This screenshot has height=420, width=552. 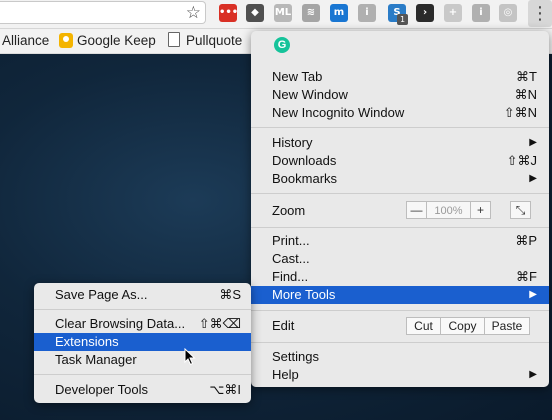 What do you see at coordinates (508, 13) in the screenshot?
I see `faded-extension-icon: ◎` at bounding box center [508, 13].